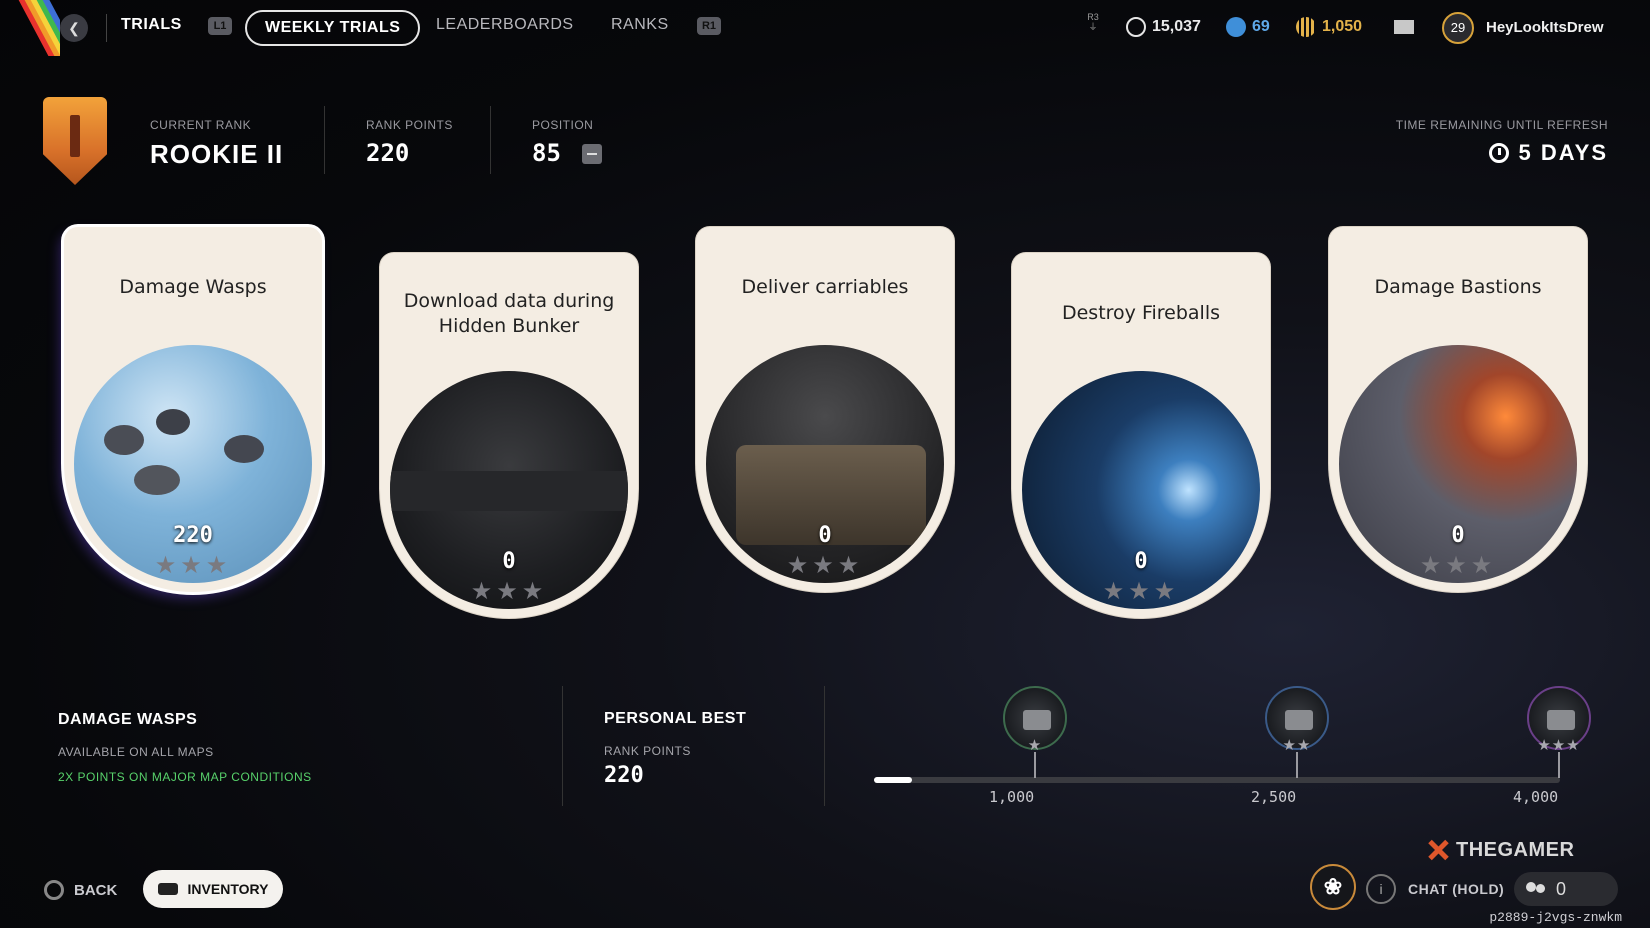 This screenshot has width=1650, height=928. I want to click on trial-card-deliver-carriables: Deliver carriables 0 ★★★, so click(825, 409).